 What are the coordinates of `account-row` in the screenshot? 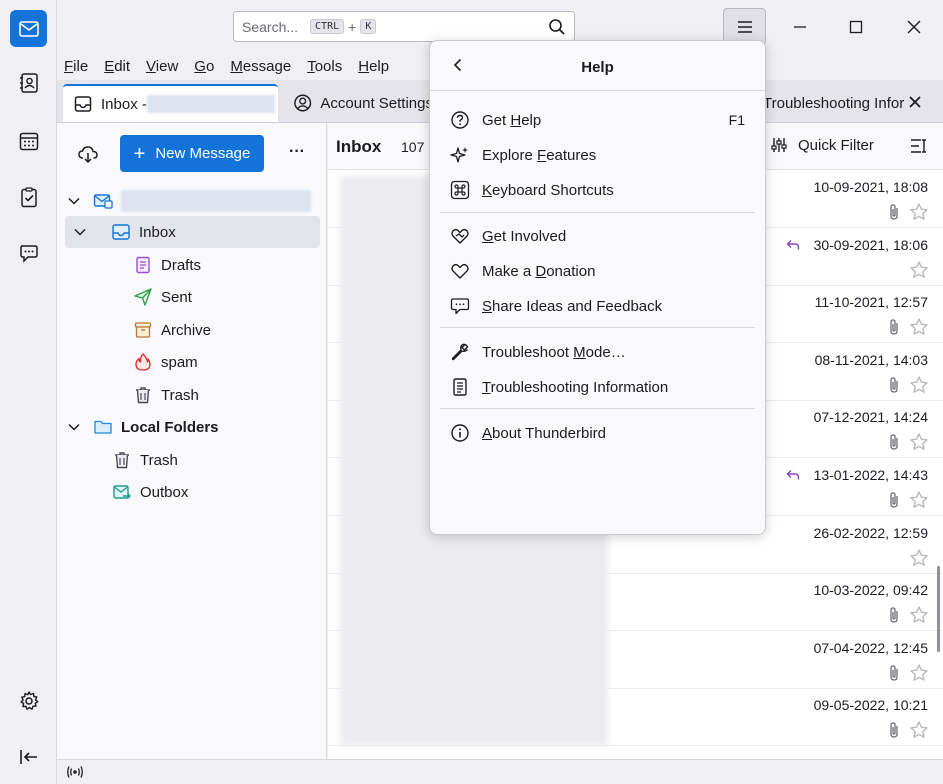 It's located at (192, 201).